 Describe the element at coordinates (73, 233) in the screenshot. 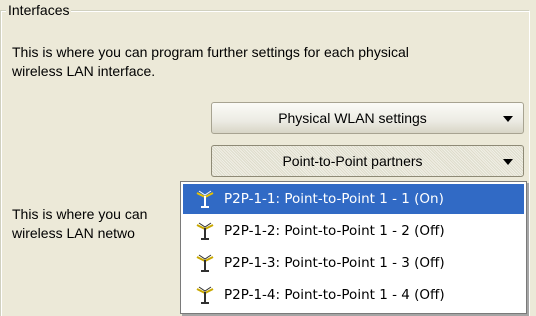

I see `section2-line2: wireless LAN netwo` at that location.